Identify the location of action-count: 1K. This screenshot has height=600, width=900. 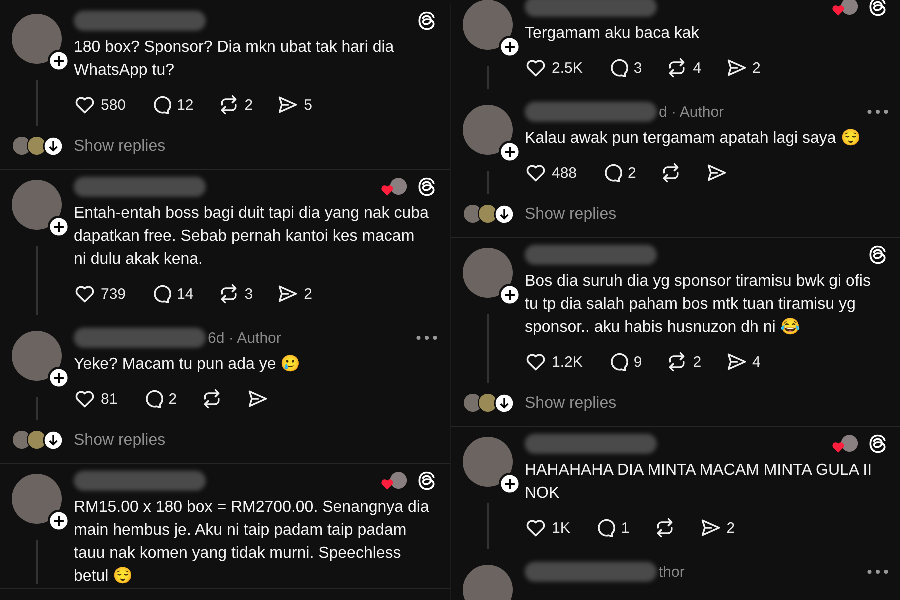
(561, 528).